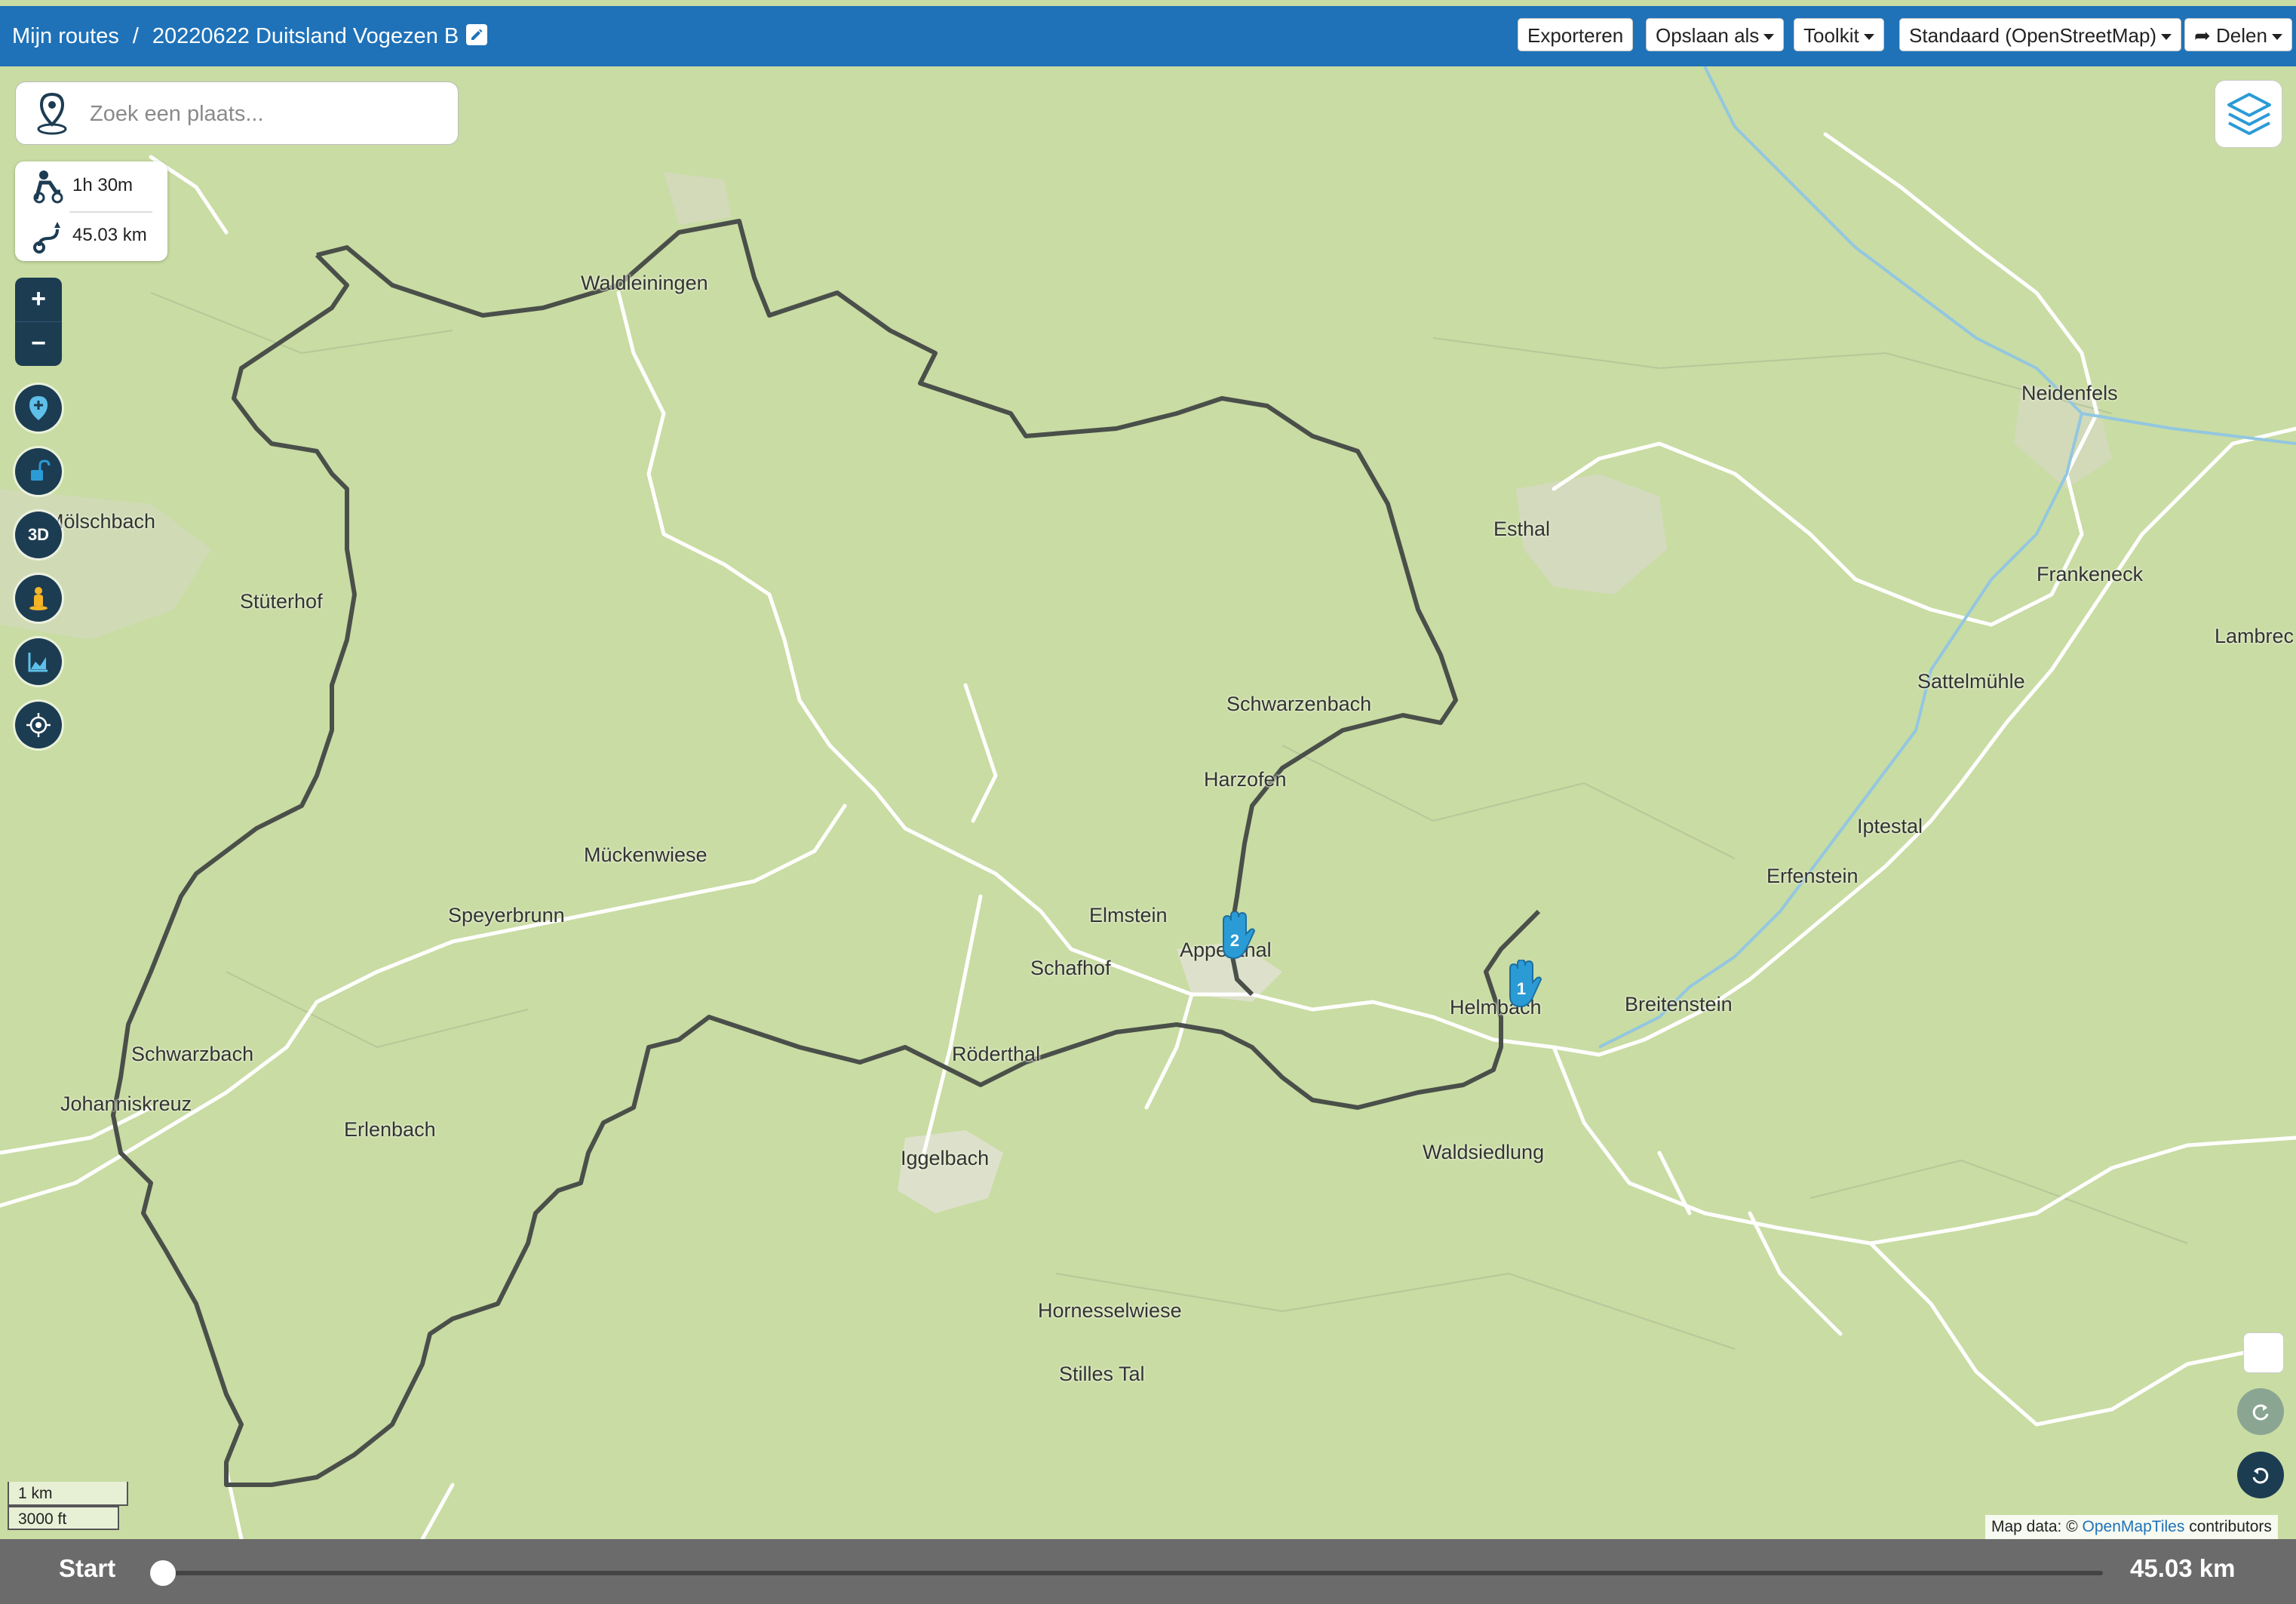 The height and width of the screenshot is (1604, 2296). I want to click on place-label: Lambrec, so click(2254, 636).